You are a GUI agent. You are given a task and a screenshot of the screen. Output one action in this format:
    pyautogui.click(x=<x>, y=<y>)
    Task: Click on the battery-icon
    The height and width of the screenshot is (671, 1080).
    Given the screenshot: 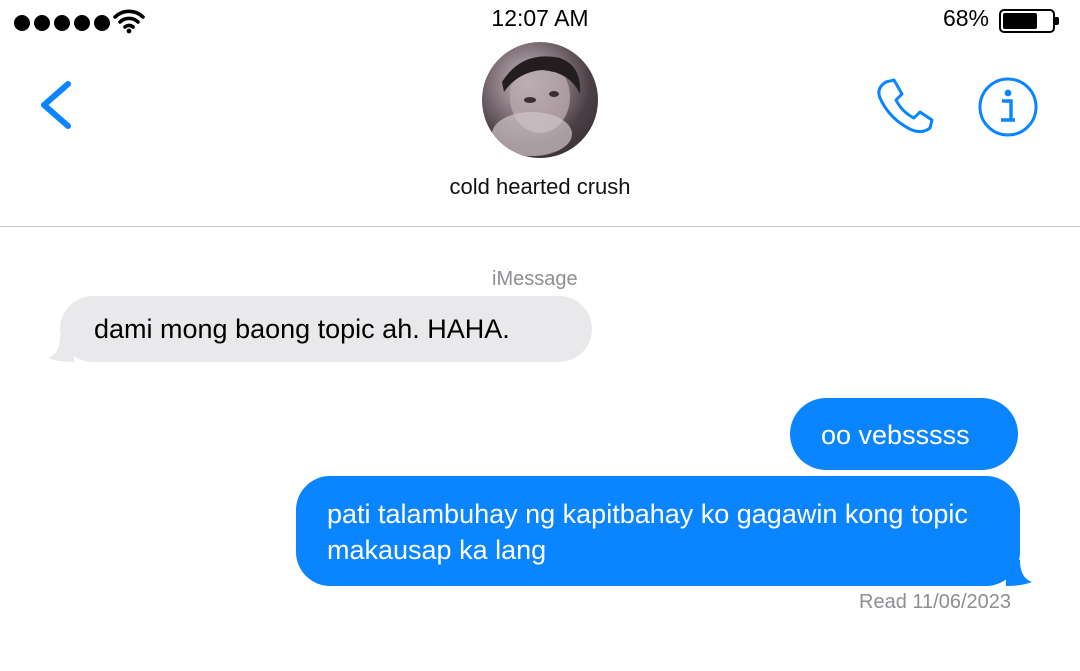 What is the action you would take?
    pyautogui.click(x=1029, y=21)
    